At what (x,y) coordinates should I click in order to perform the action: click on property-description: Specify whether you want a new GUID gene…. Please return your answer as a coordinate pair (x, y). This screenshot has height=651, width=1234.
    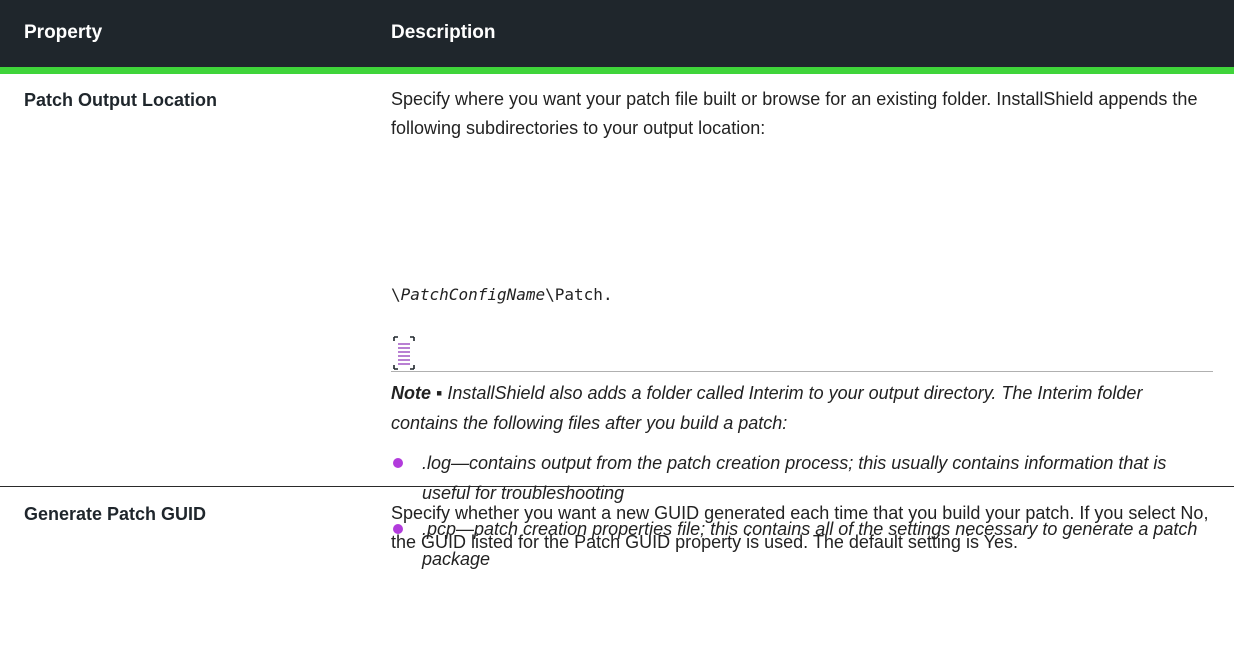
    Looking at the image, I should click on (800, 527).